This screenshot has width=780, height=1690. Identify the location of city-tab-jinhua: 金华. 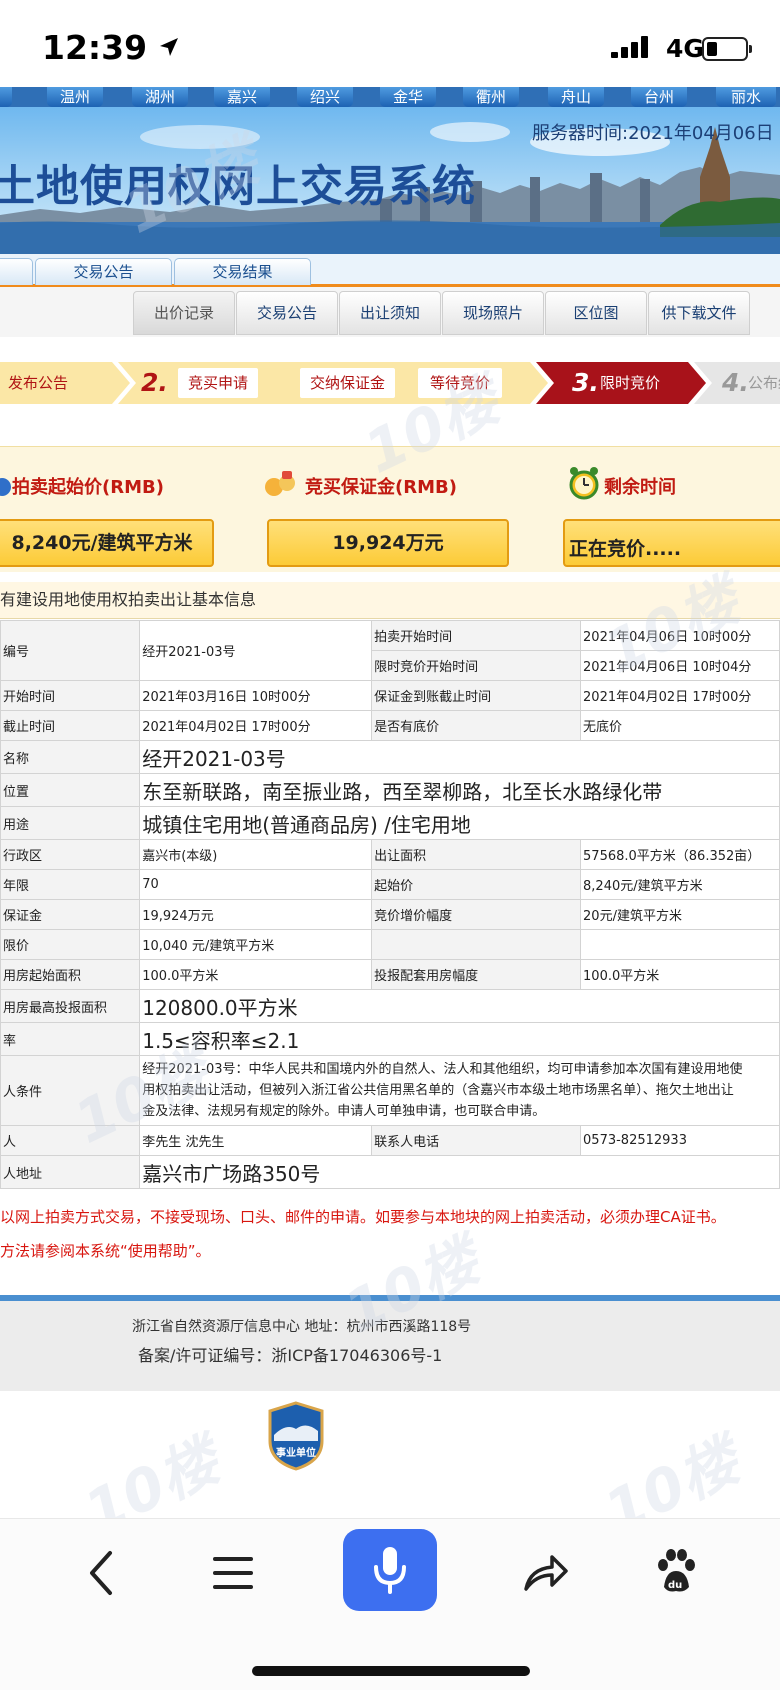
(408, 97).